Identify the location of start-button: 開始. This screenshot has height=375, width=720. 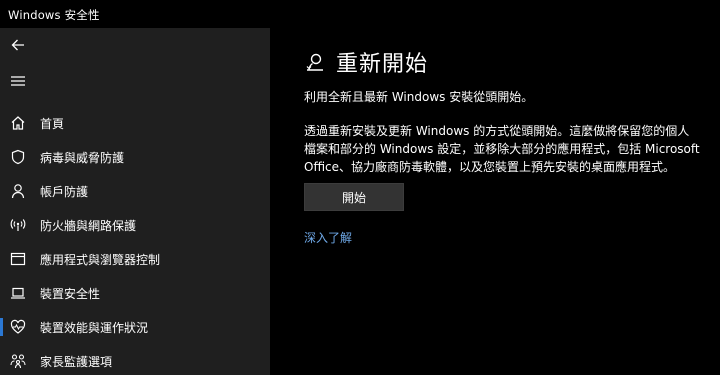
(354, 197).